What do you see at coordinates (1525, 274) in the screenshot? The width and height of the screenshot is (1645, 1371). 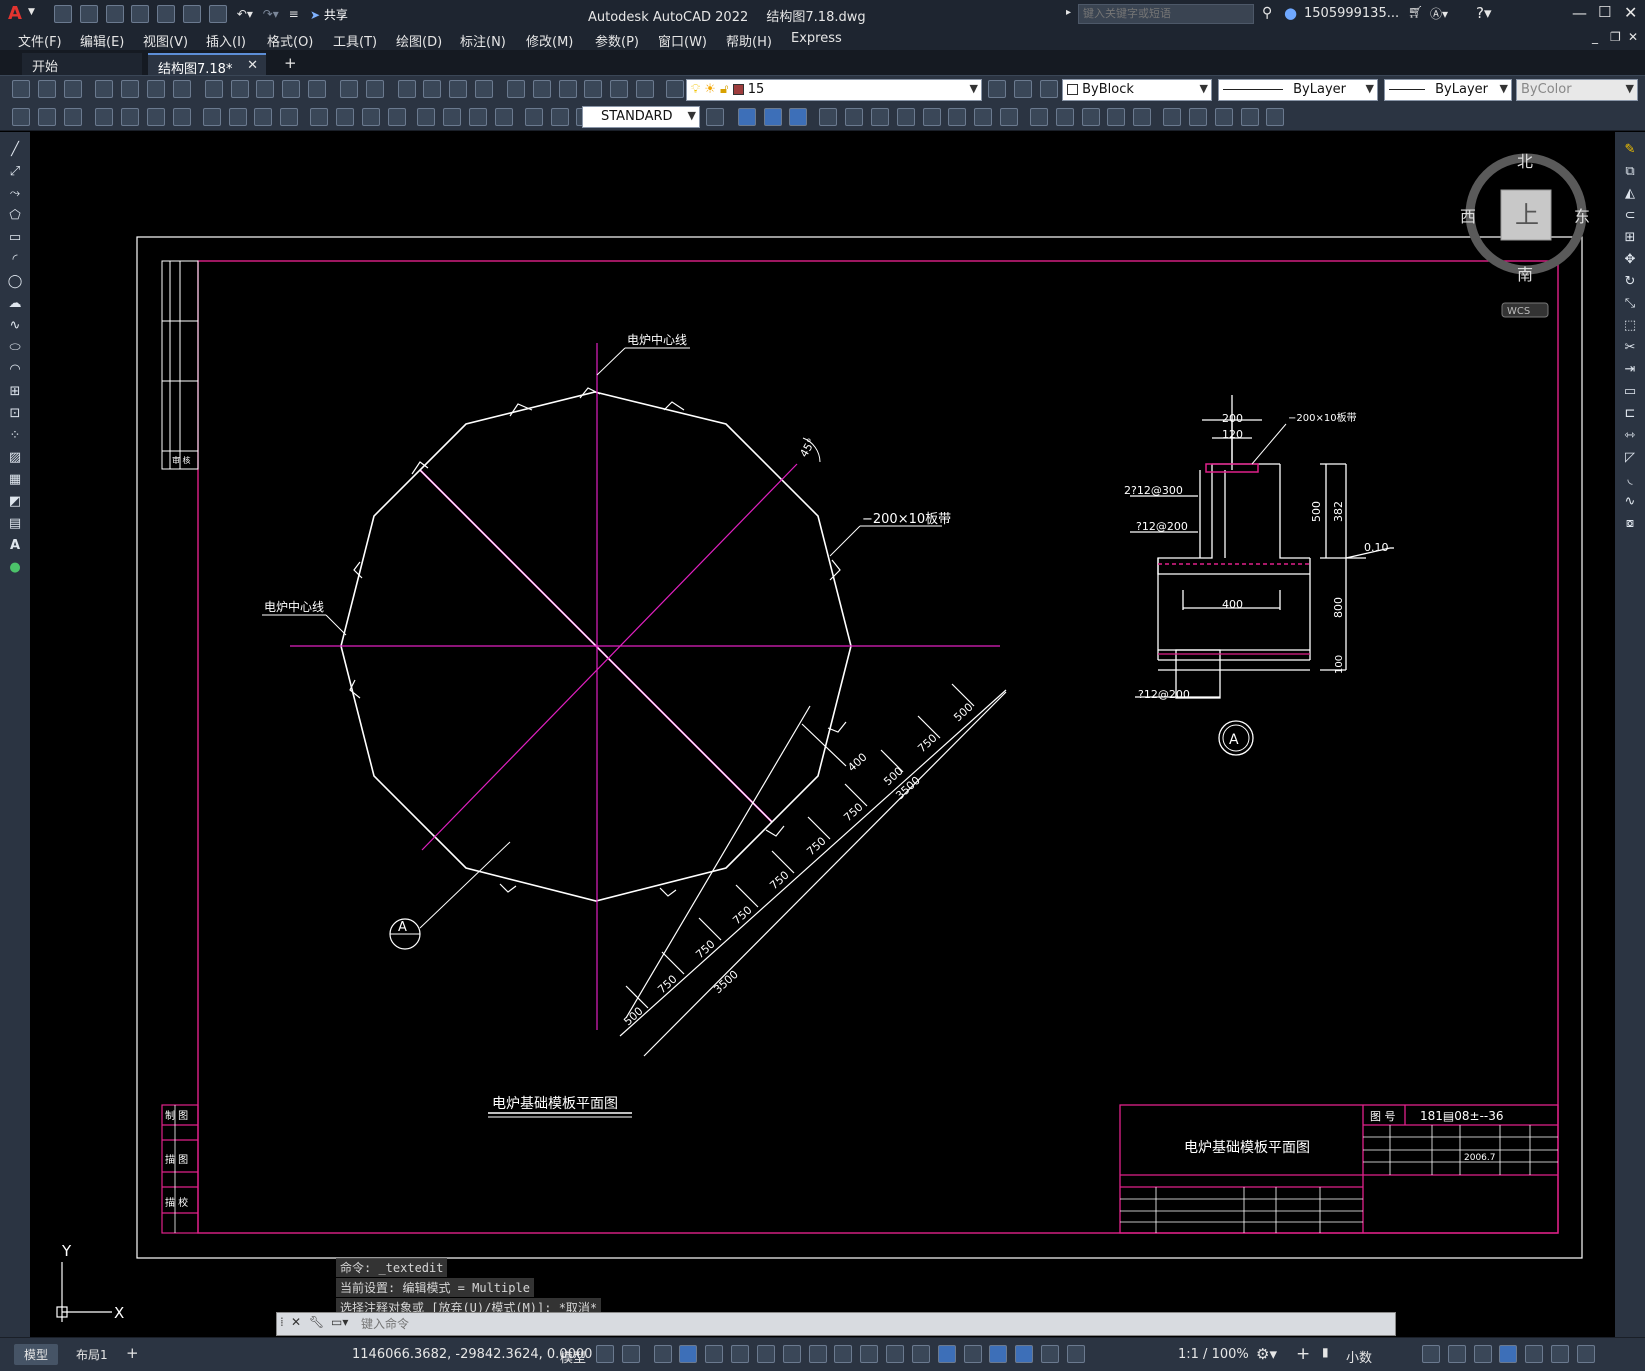 I see `viewcube-south: 南` at bounding box center [1525, 274].